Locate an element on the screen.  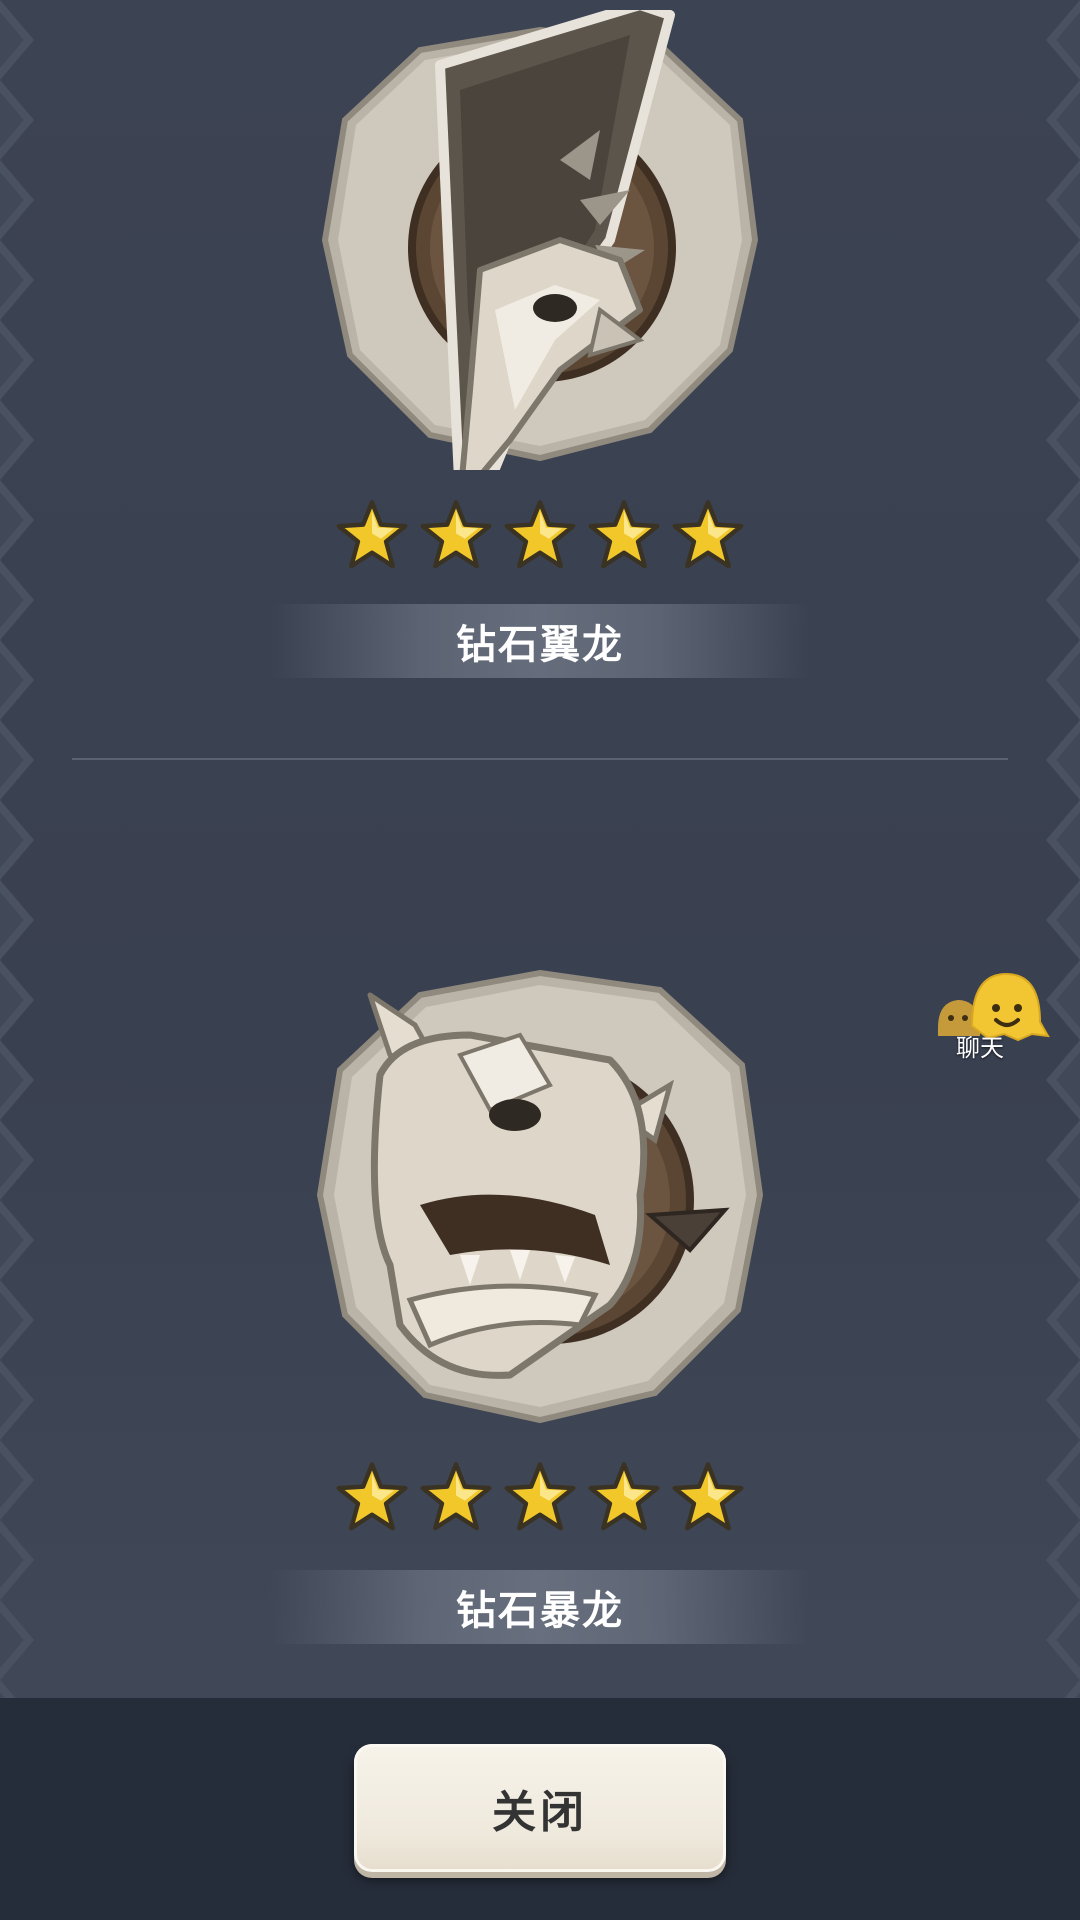
badge-name: 钻石暴龙 is located at coordinates (540, 1607).